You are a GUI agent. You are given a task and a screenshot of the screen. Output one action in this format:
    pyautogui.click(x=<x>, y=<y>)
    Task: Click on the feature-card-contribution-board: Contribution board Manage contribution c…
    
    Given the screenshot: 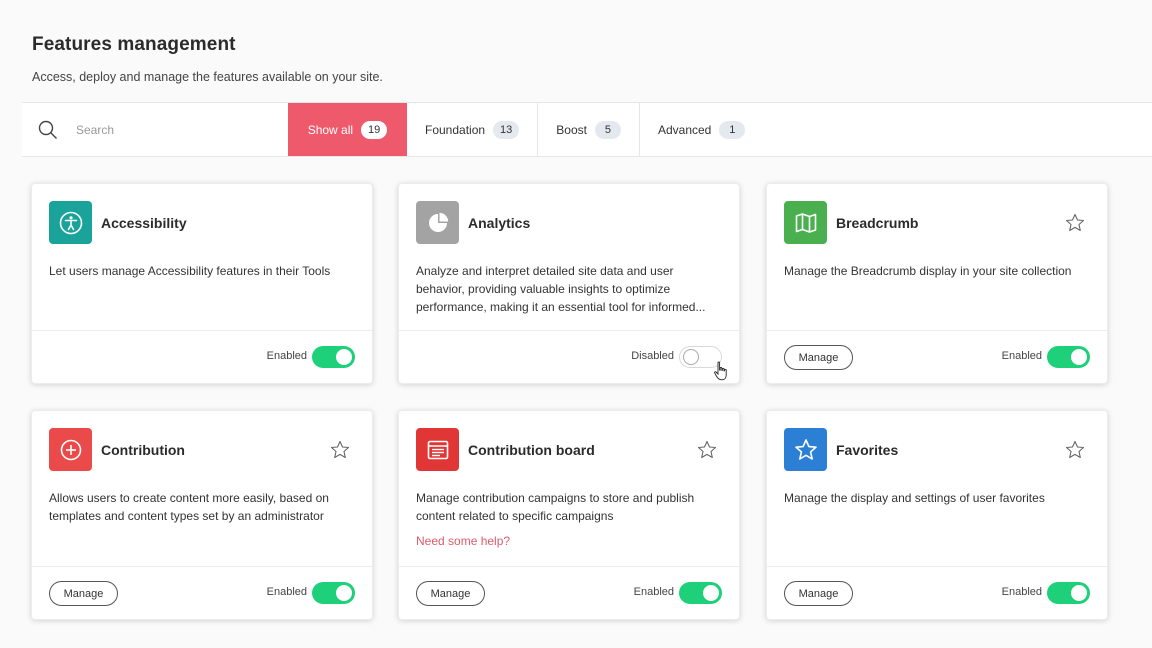 What is the action you would take?
    pyautogui.click(x=569, y=515)
    